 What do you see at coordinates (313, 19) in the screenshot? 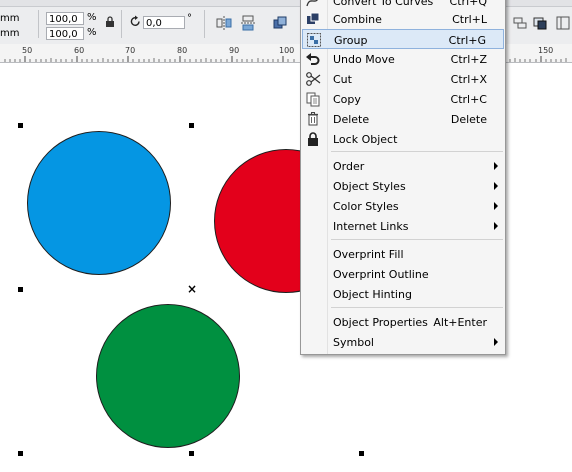
I see `combine-icon` at bounding box center [313, 19].